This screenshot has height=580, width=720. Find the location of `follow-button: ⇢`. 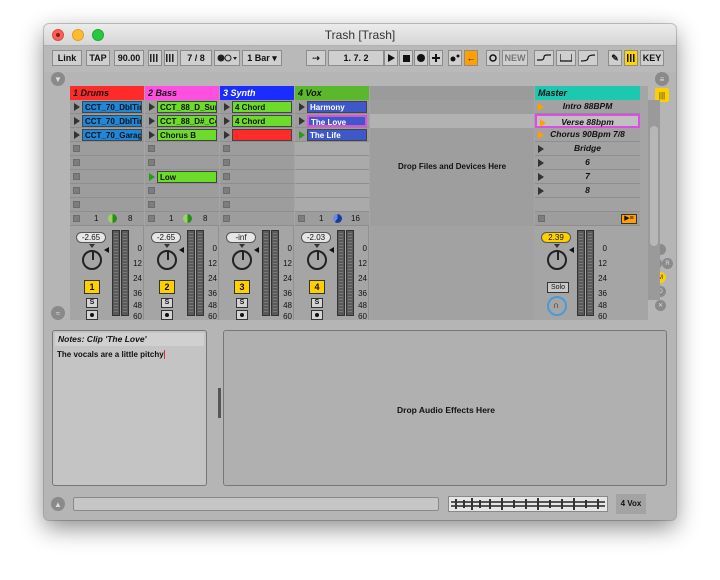

follow-button: ⇢ is located at coordinates (316, 58).